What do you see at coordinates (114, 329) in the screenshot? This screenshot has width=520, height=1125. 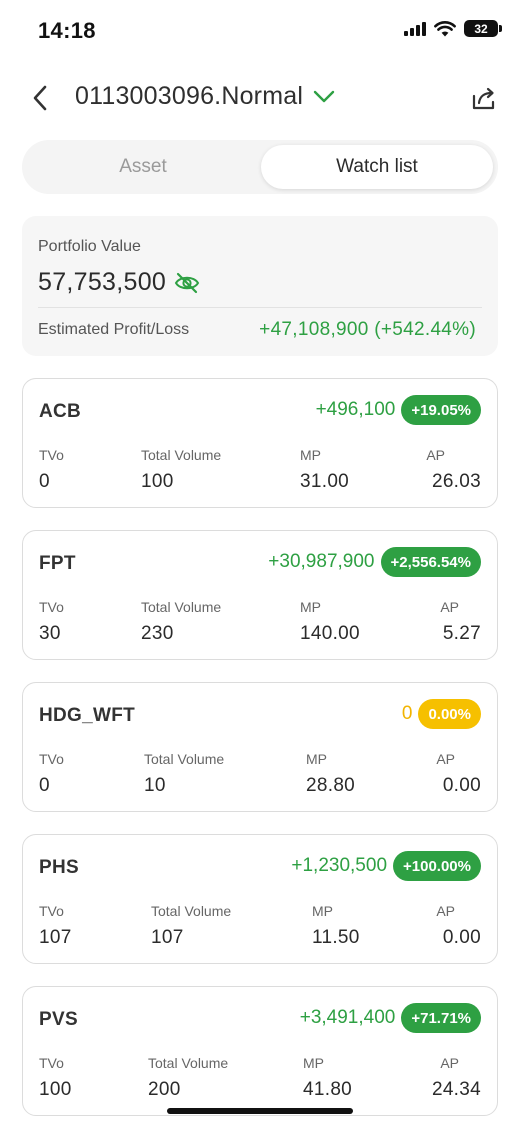 I see `estimated-pl-label: Estimated Profit/Loss` at bounding box center [114, 329].